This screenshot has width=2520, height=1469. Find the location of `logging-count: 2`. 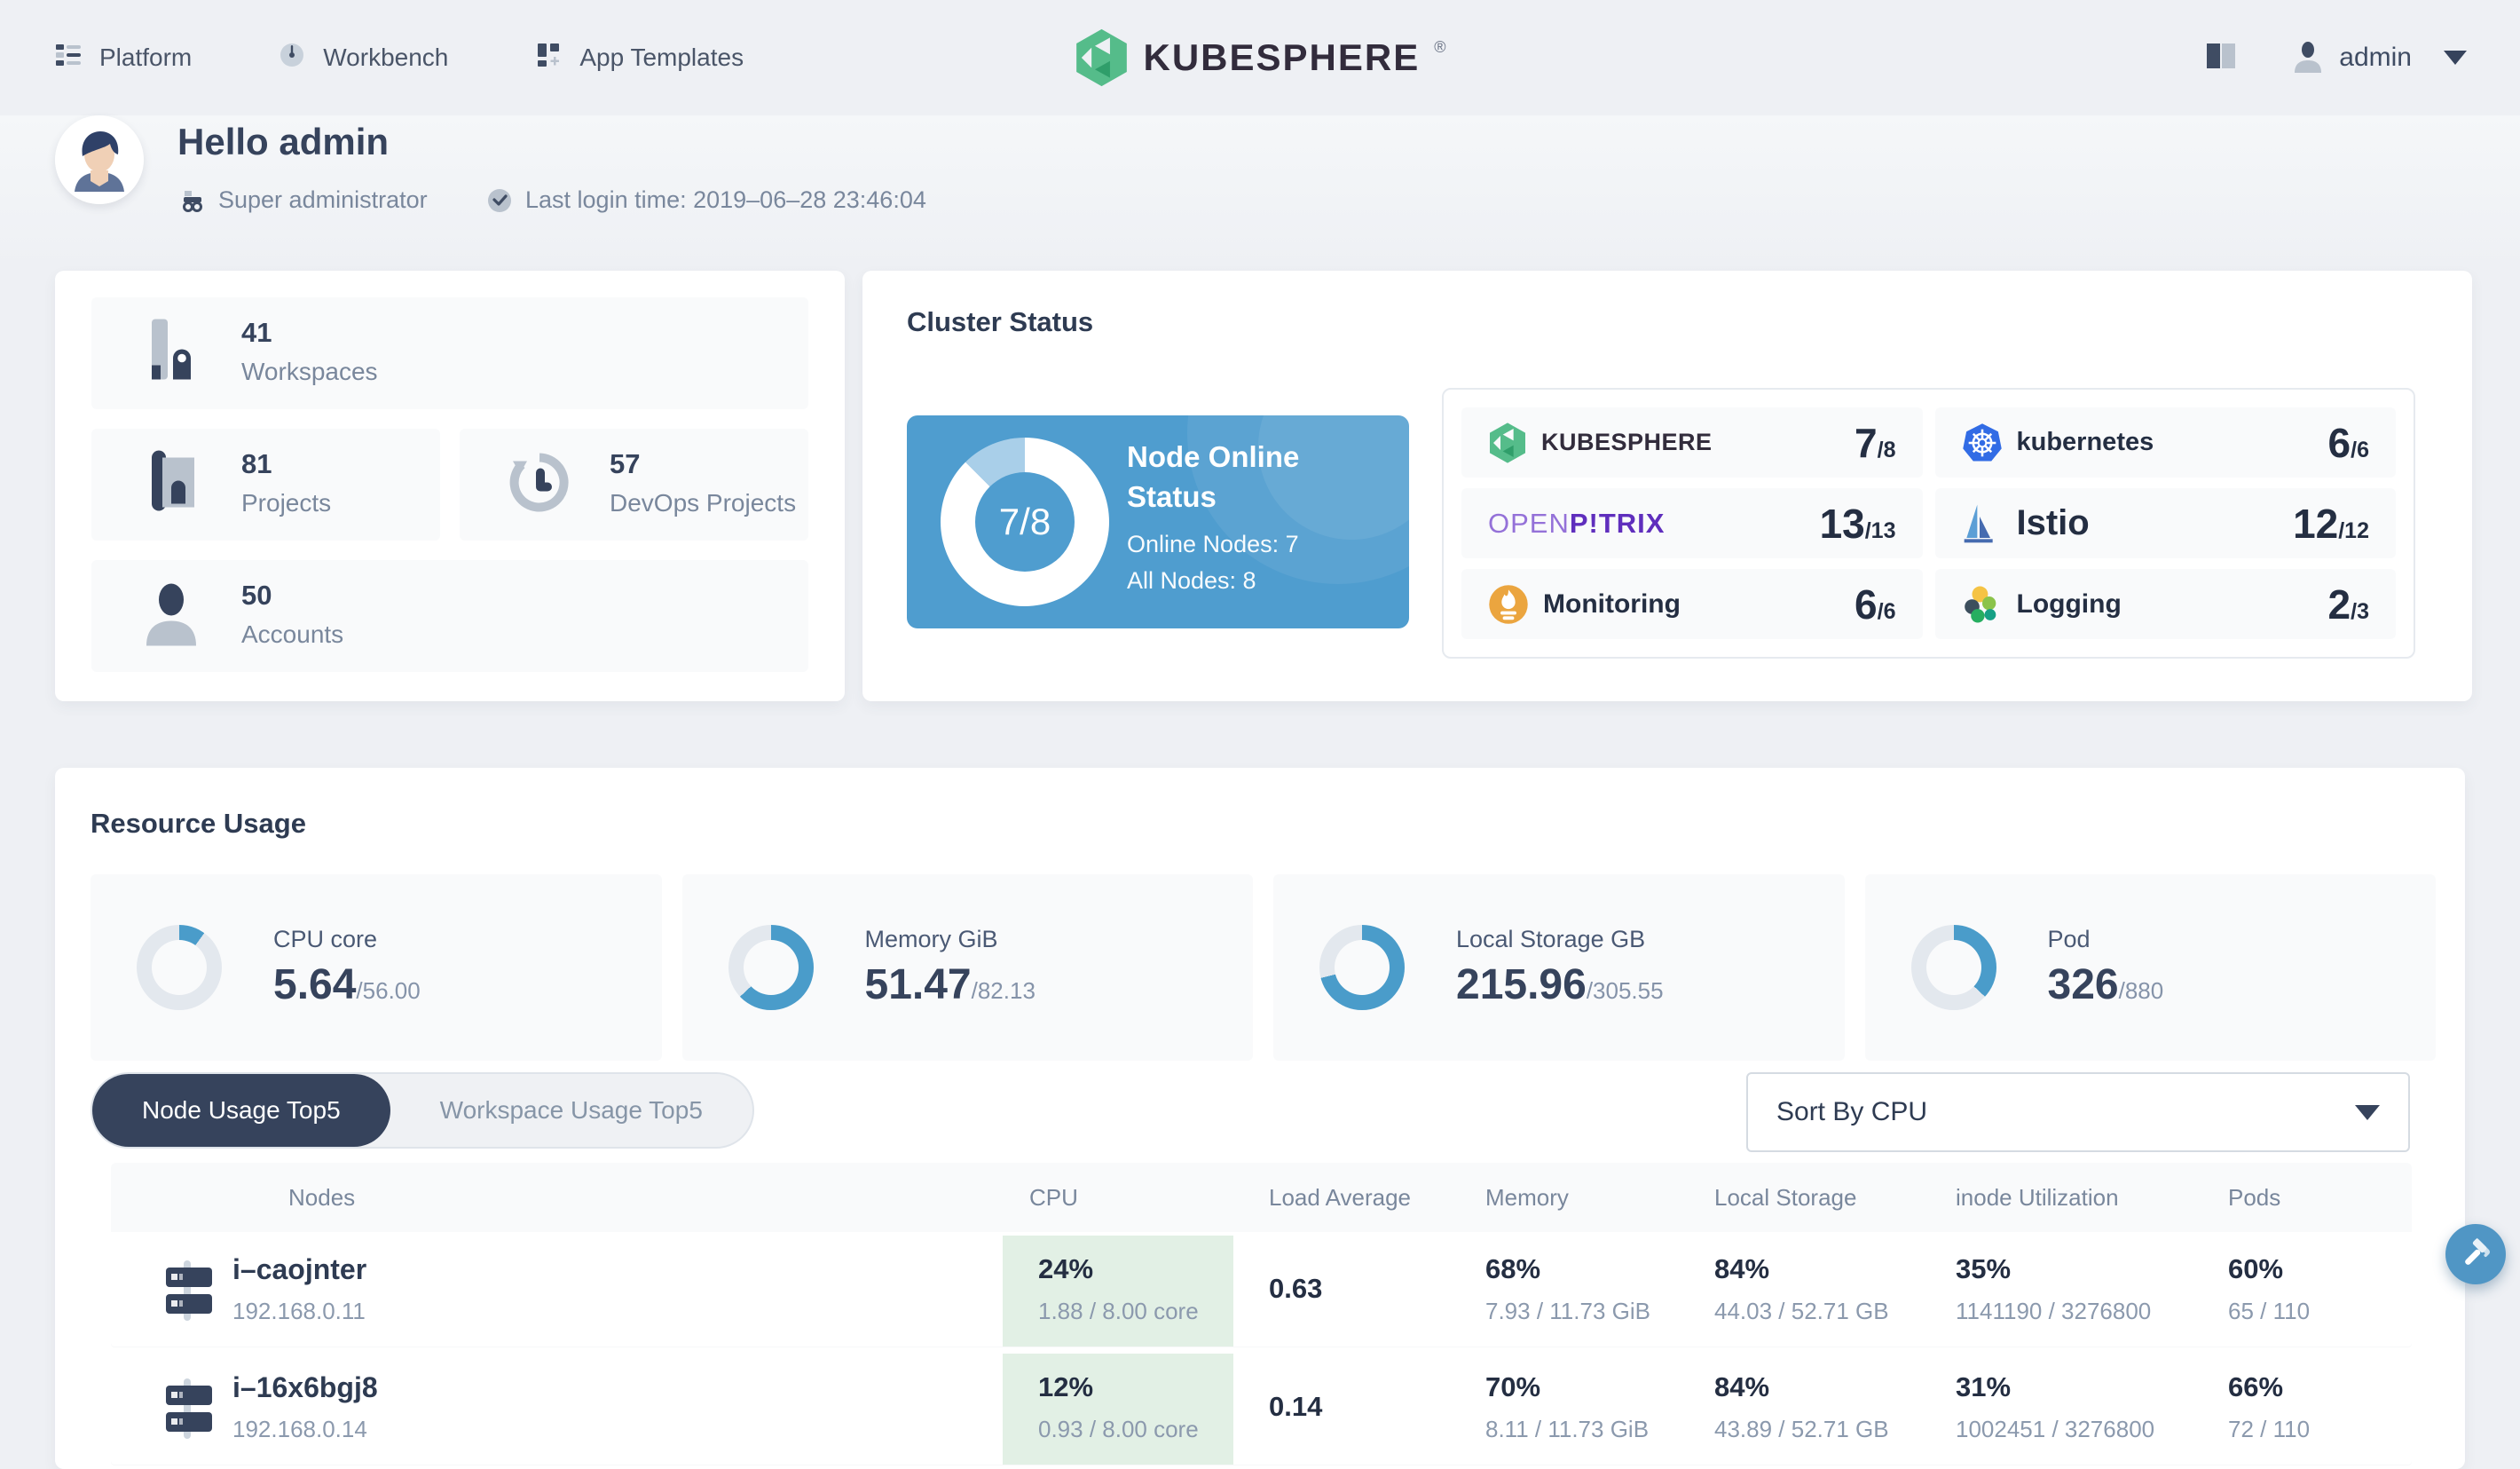

logging-count: 2 is located at coordinates (2339, 604).